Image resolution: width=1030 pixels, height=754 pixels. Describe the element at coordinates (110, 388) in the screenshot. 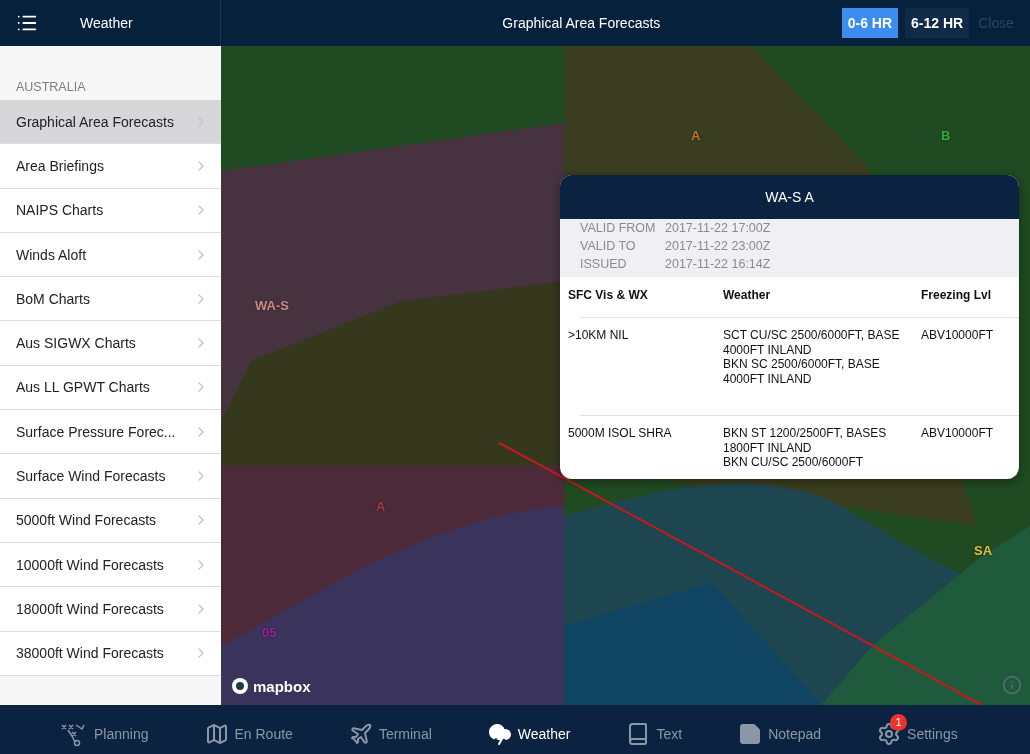

I see `sidebar-item: Aus LL GPWT Charts` at that location.